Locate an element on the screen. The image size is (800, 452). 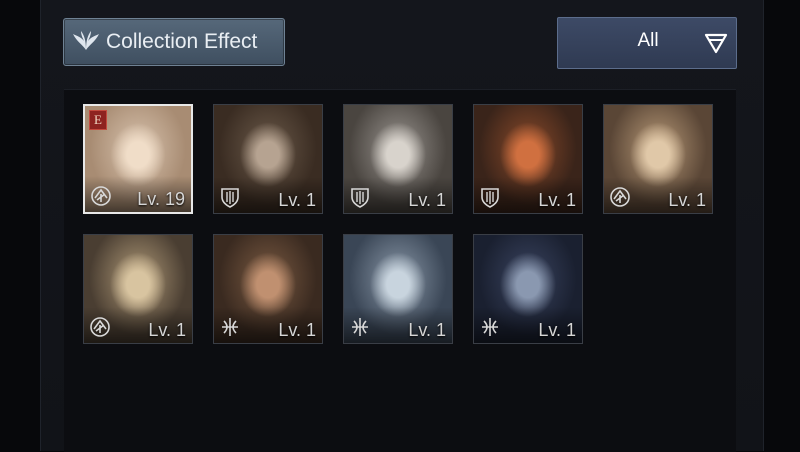
filter-dropdown: All is located at coordinates (647, 43).